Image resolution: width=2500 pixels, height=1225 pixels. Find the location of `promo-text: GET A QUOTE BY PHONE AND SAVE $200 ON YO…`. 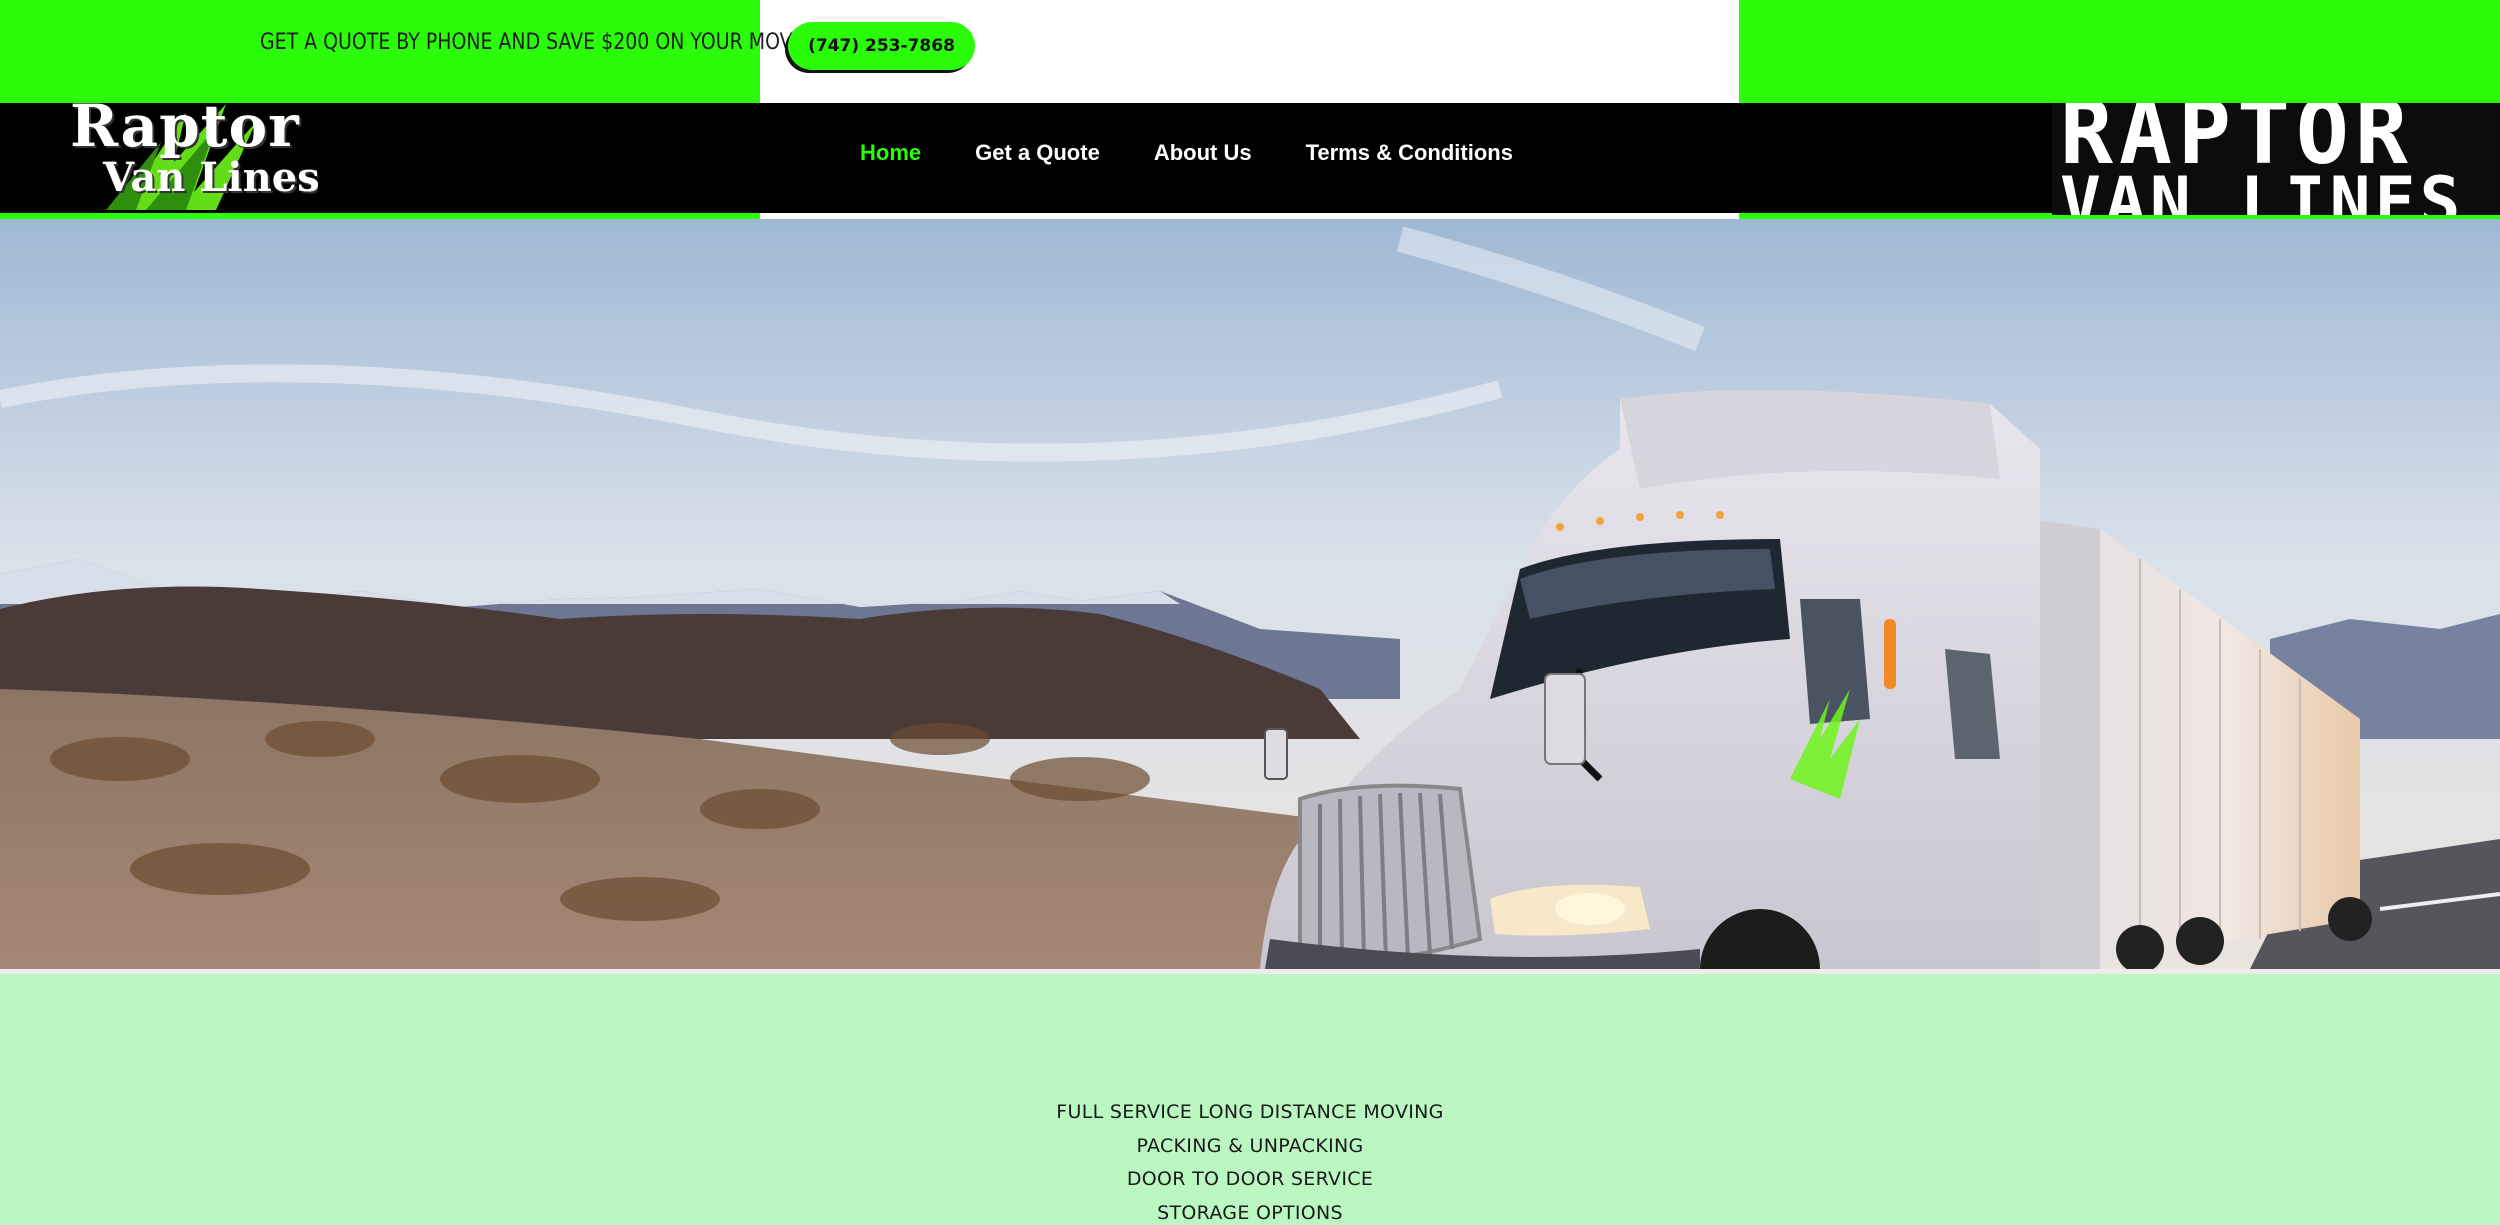

promo-text: GET A QUOTE BY PHONE AND SAVE $200 ON YO… is located at coordinates (532, 42).